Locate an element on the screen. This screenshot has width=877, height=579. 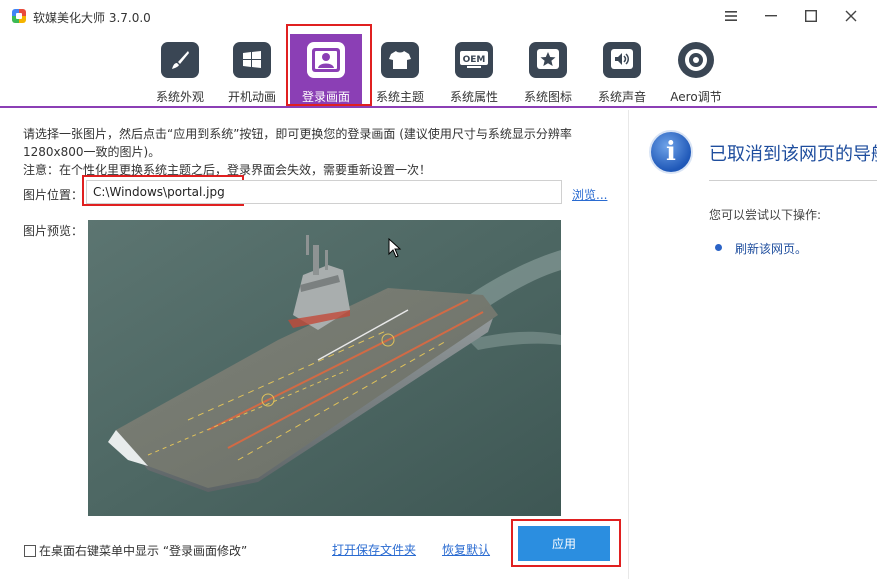
windows-logo-icon is located at coordinates (252, 60).